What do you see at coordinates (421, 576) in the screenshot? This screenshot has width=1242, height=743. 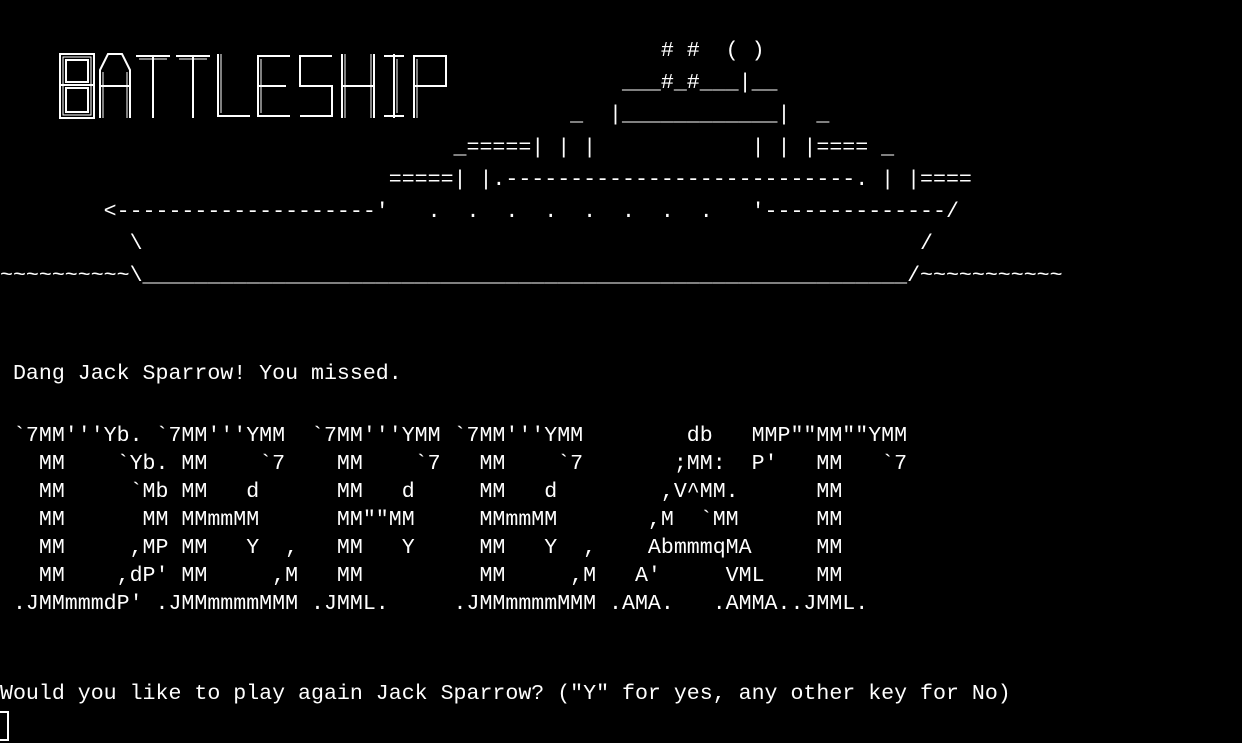 I see `result-art-line: MM ,dP' MM ,M MM MM ,M A' VML MM` at bounding box center [421, 576].